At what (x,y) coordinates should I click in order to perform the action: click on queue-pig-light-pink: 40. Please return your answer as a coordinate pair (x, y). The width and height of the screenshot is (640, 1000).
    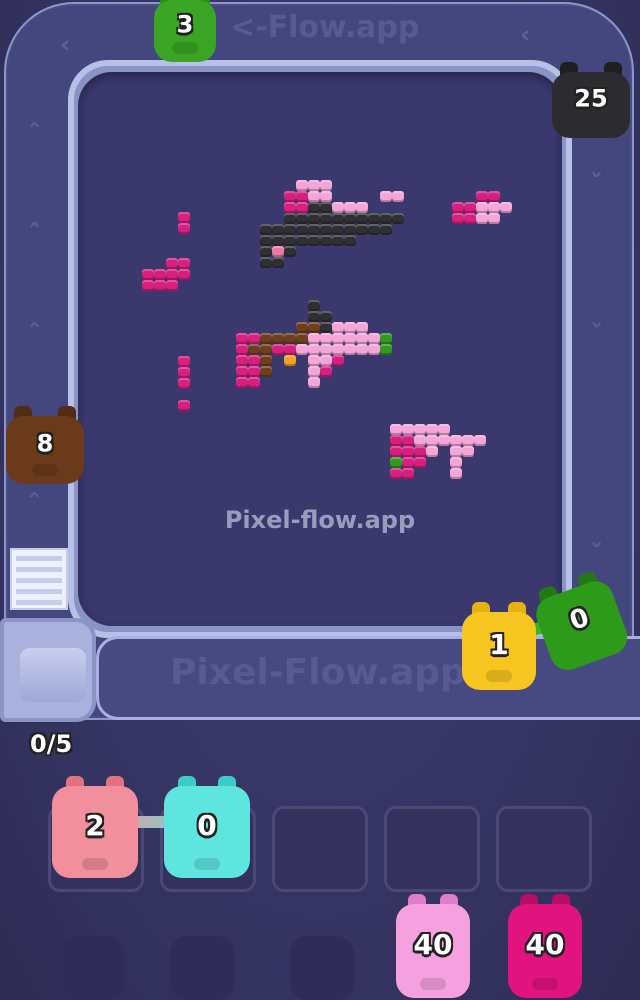
    Looking at the image, I should click on (433, 946).